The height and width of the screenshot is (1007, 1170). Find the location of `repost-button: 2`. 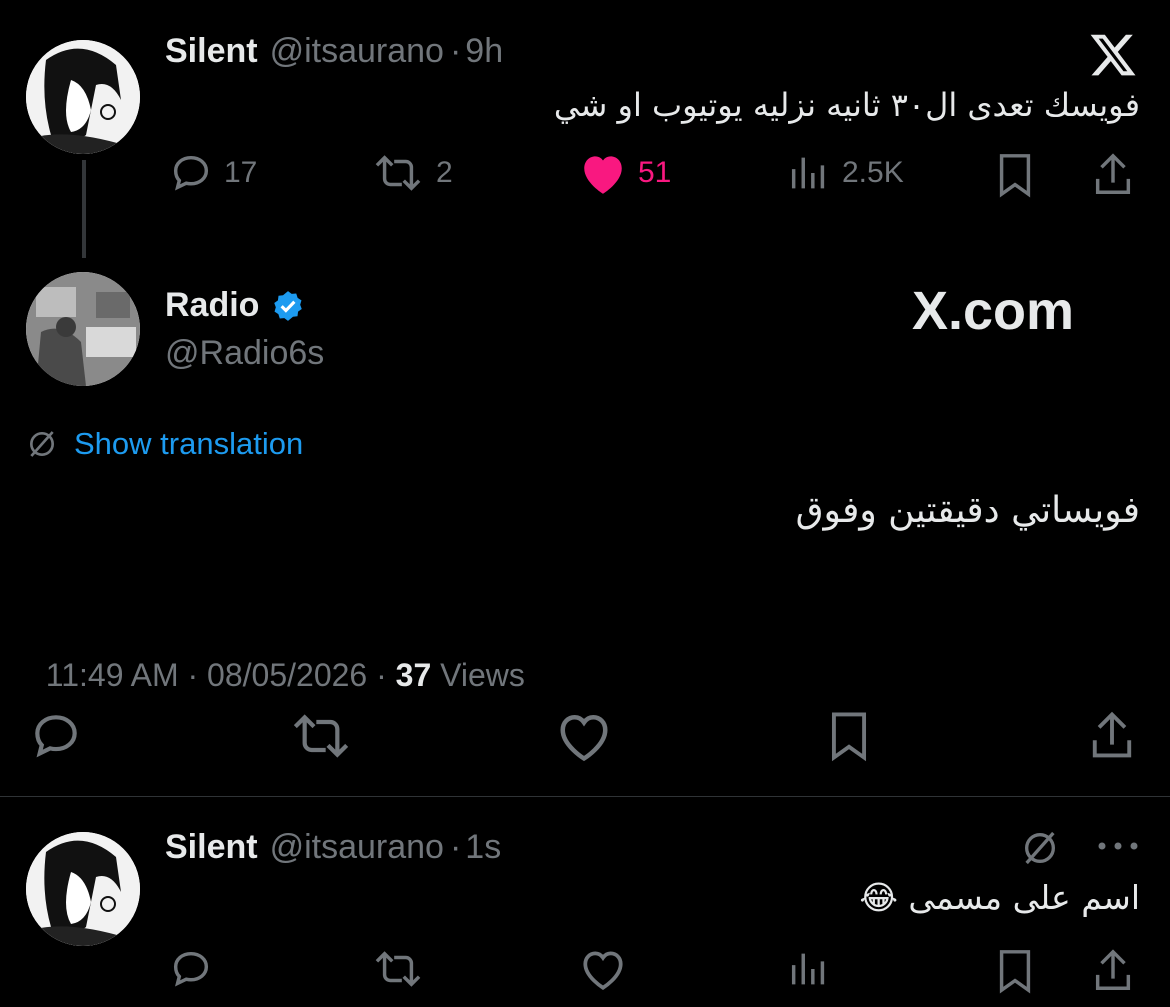

repost-button: 2 is located at coordinates (411, 173).